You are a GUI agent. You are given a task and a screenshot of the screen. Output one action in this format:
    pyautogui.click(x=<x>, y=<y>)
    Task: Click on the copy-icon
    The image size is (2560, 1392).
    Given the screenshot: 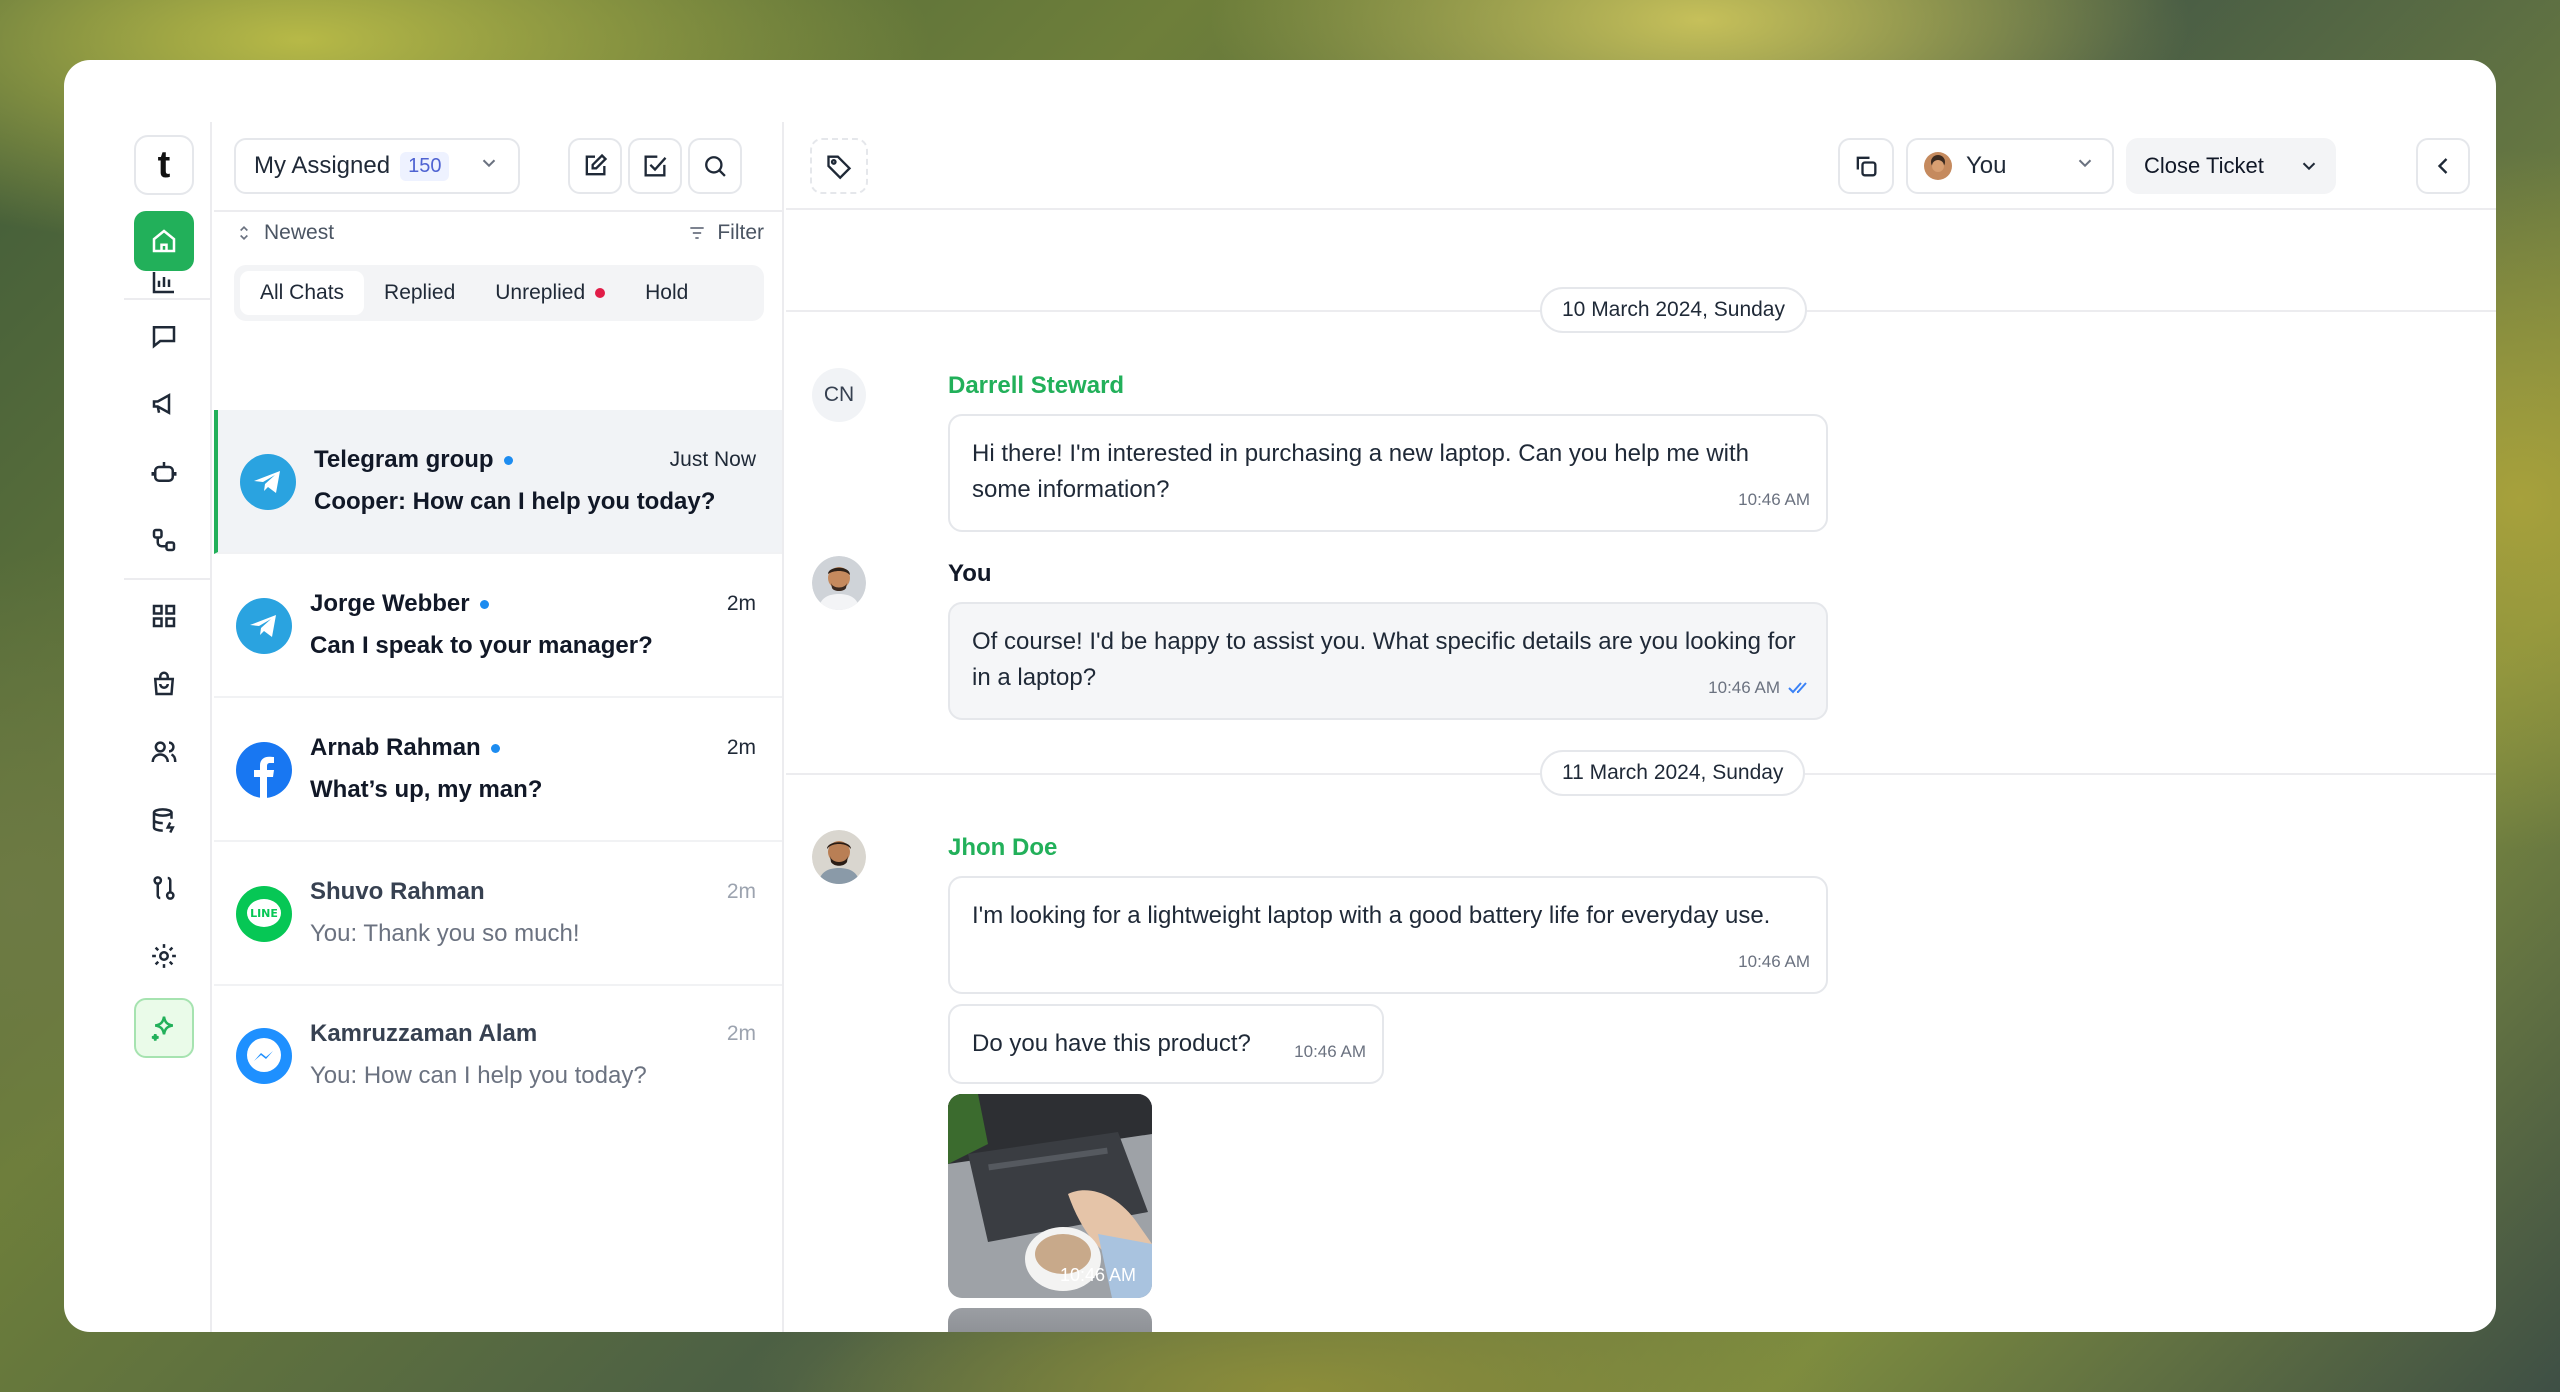 What is the action you would take?
    pyautogui.click(x=1866, y=166)
    